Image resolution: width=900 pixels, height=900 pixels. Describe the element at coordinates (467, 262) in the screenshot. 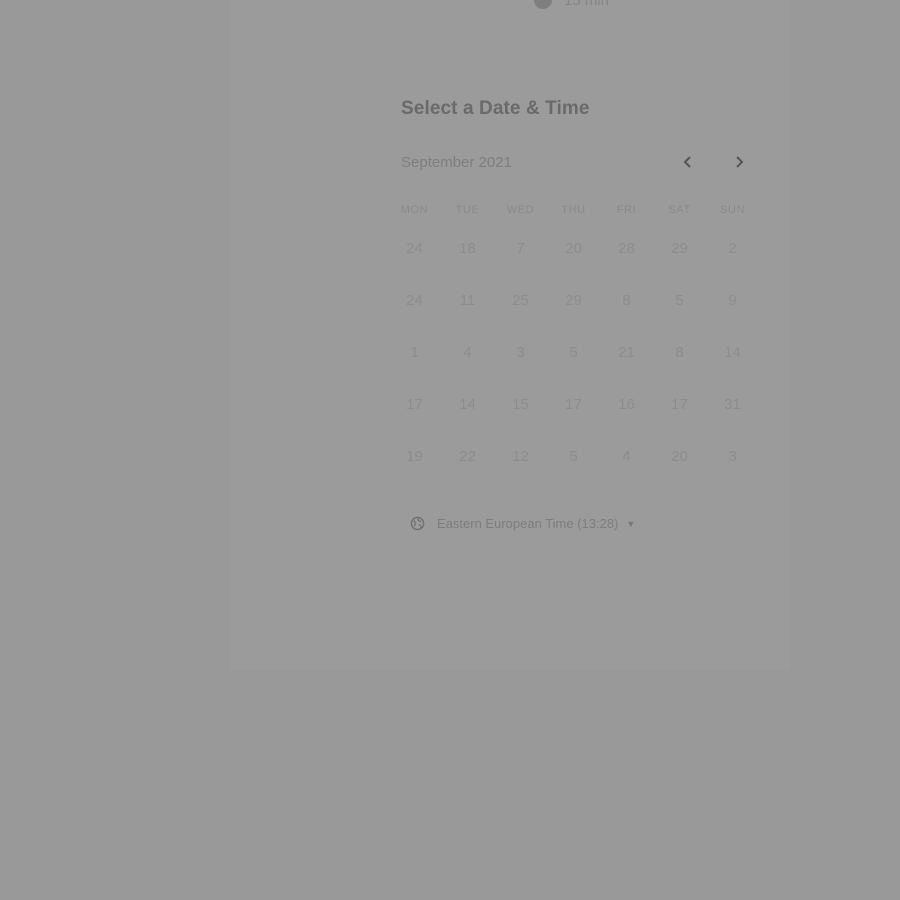

I see `calendar-day: 18` at that location.